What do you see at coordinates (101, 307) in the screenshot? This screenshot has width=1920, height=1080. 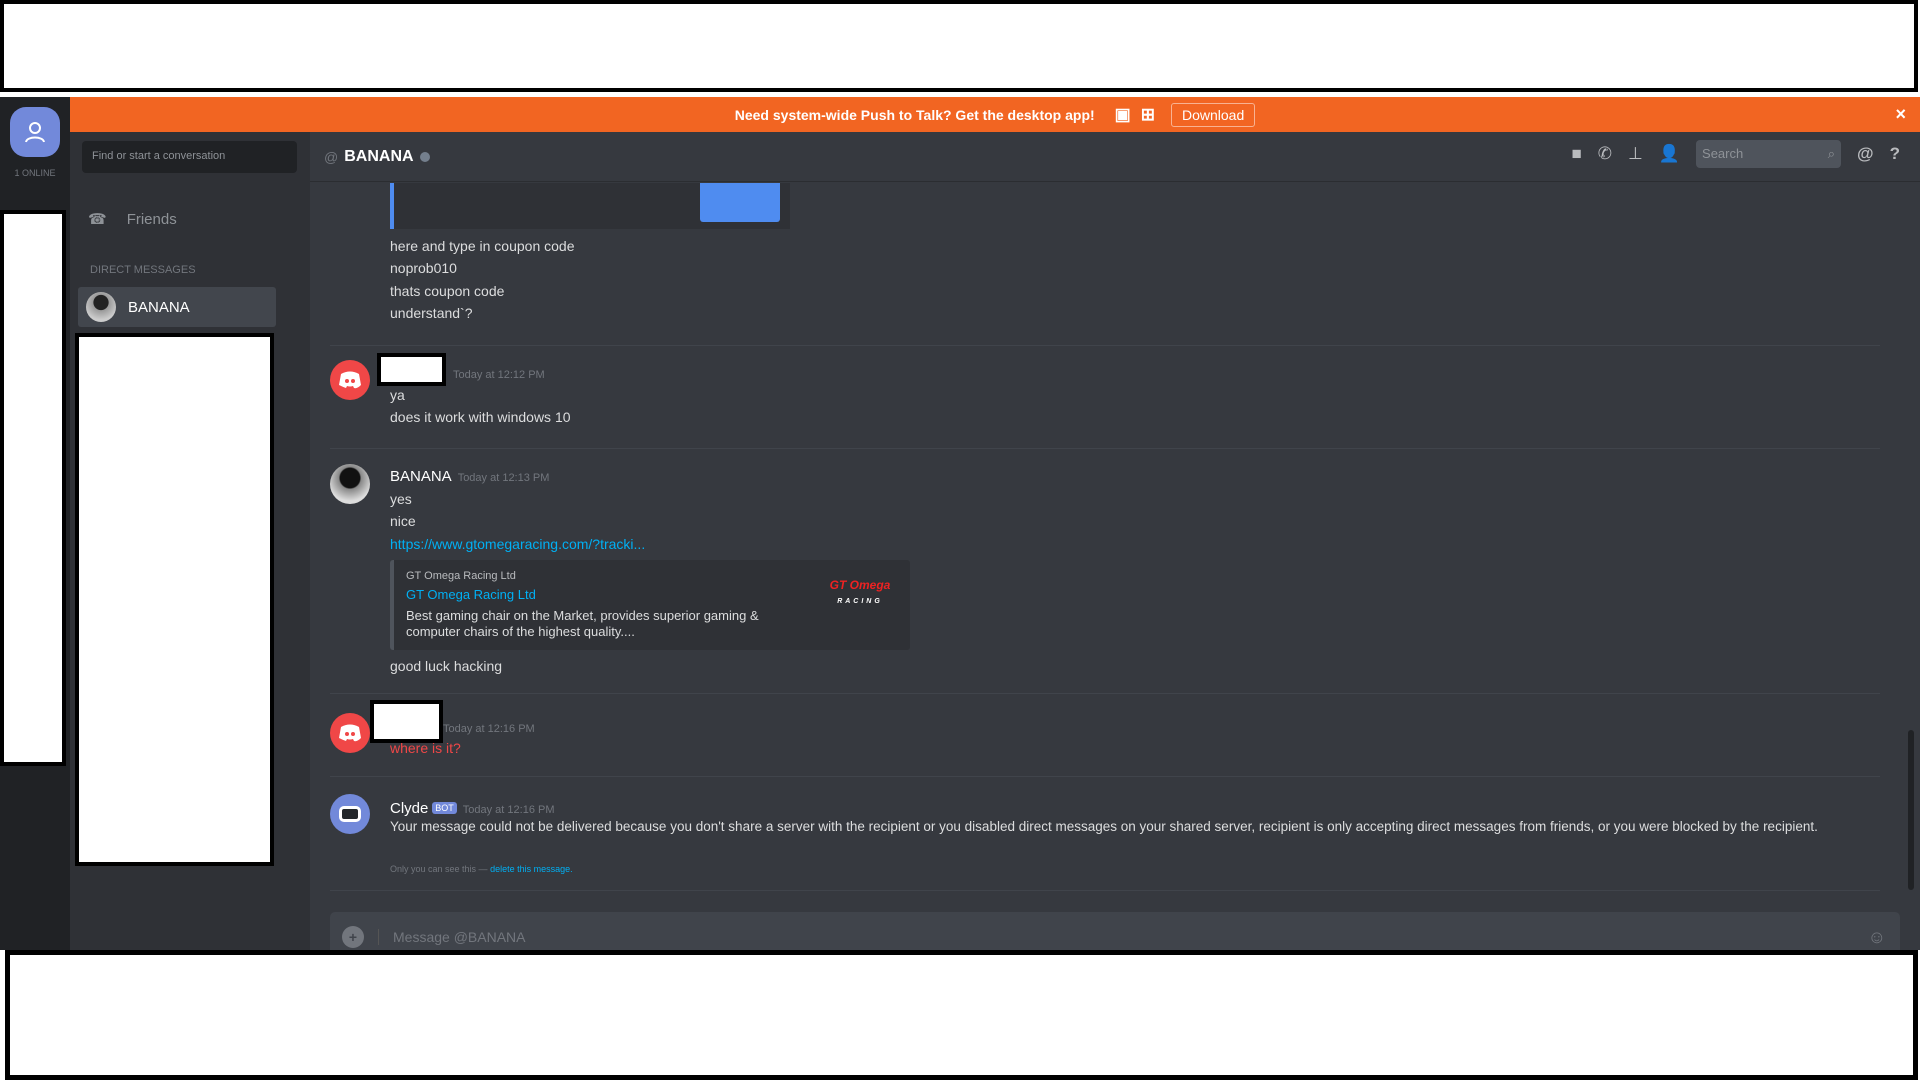 I see `avatar` at bounding box center [101, 307].